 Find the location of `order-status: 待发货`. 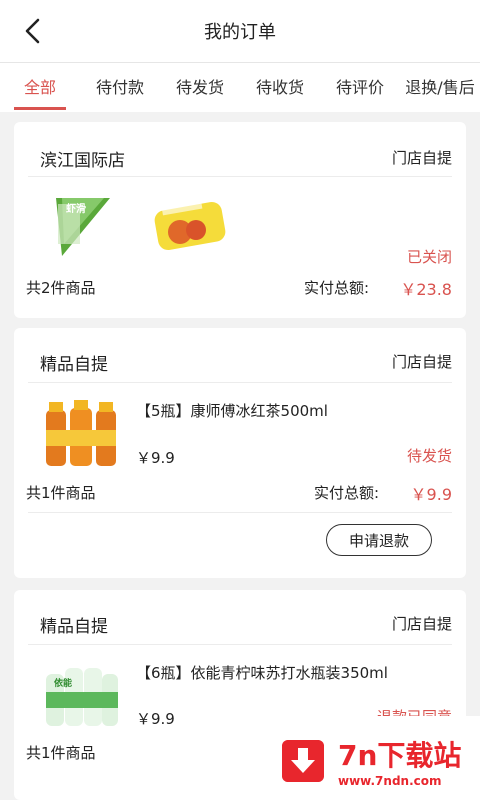

order-status: 待发货 is located at coordinates (429, 456).